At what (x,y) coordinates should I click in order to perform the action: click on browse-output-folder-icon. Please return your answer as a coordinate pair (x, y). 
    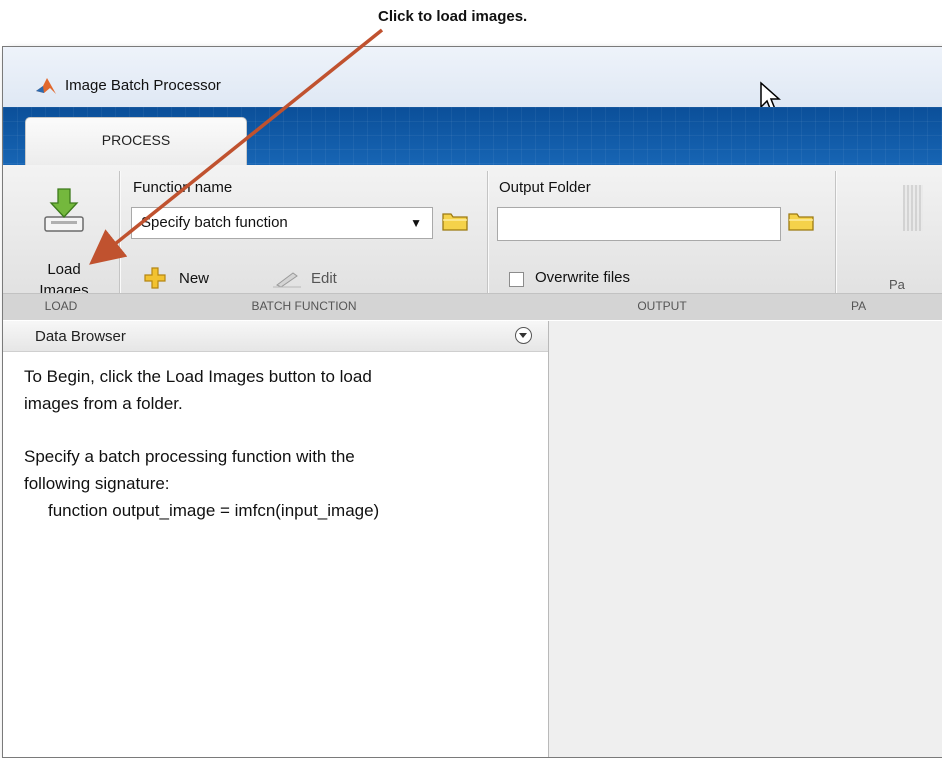
    Looking at the image, I should click on (801, 221).